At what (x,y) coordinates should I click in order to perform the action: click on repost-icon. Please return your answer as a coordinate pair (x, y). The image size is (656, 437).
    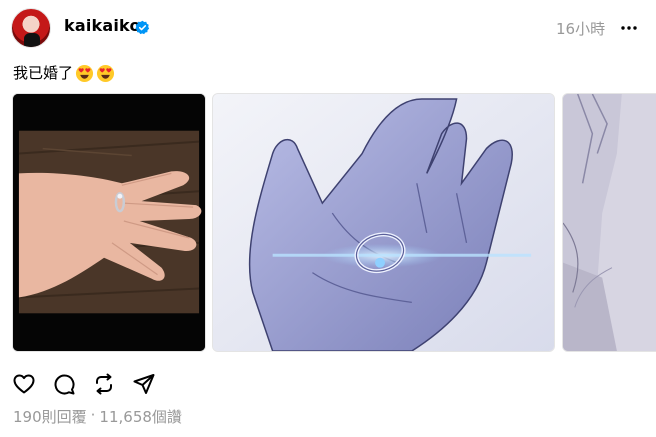
    Looking at the image, I should click on (104, 384).